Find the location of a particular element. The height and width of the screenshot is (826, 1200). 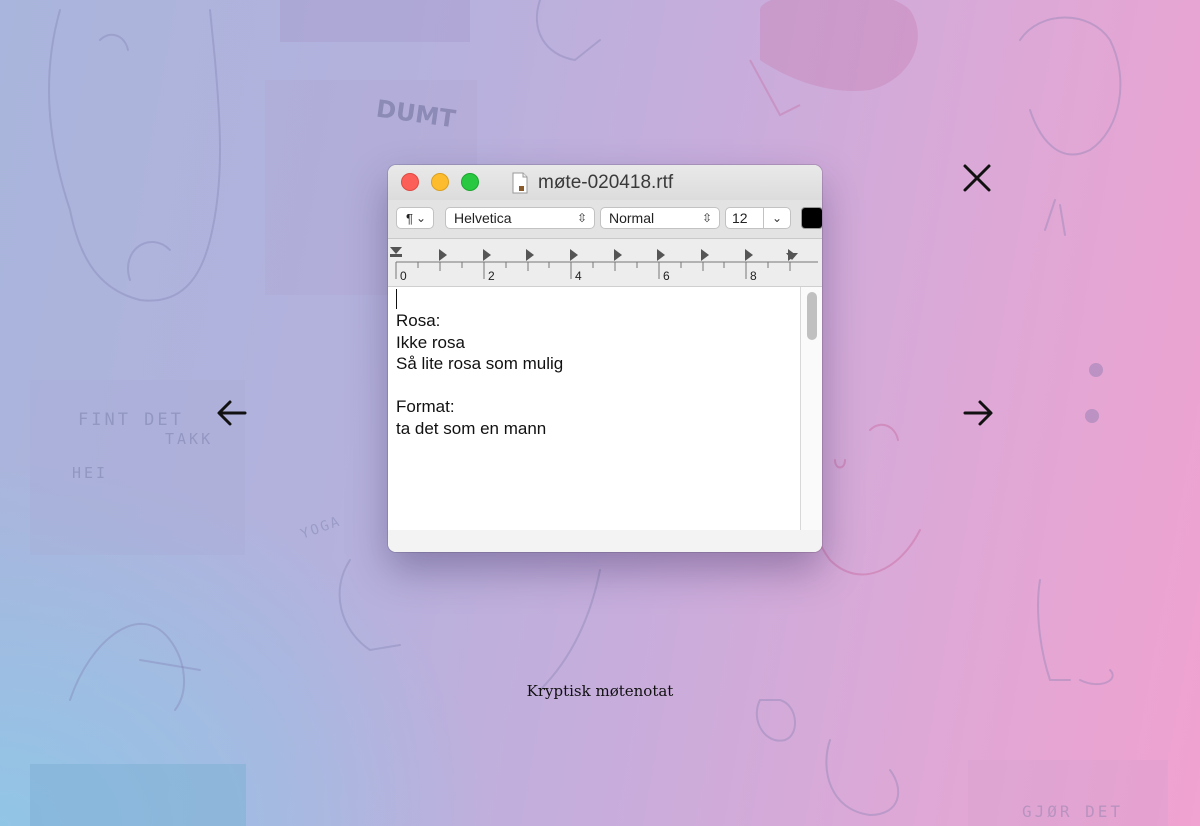

image-caption: Kryptisk møtenotat is located at coordinates (600, 691).